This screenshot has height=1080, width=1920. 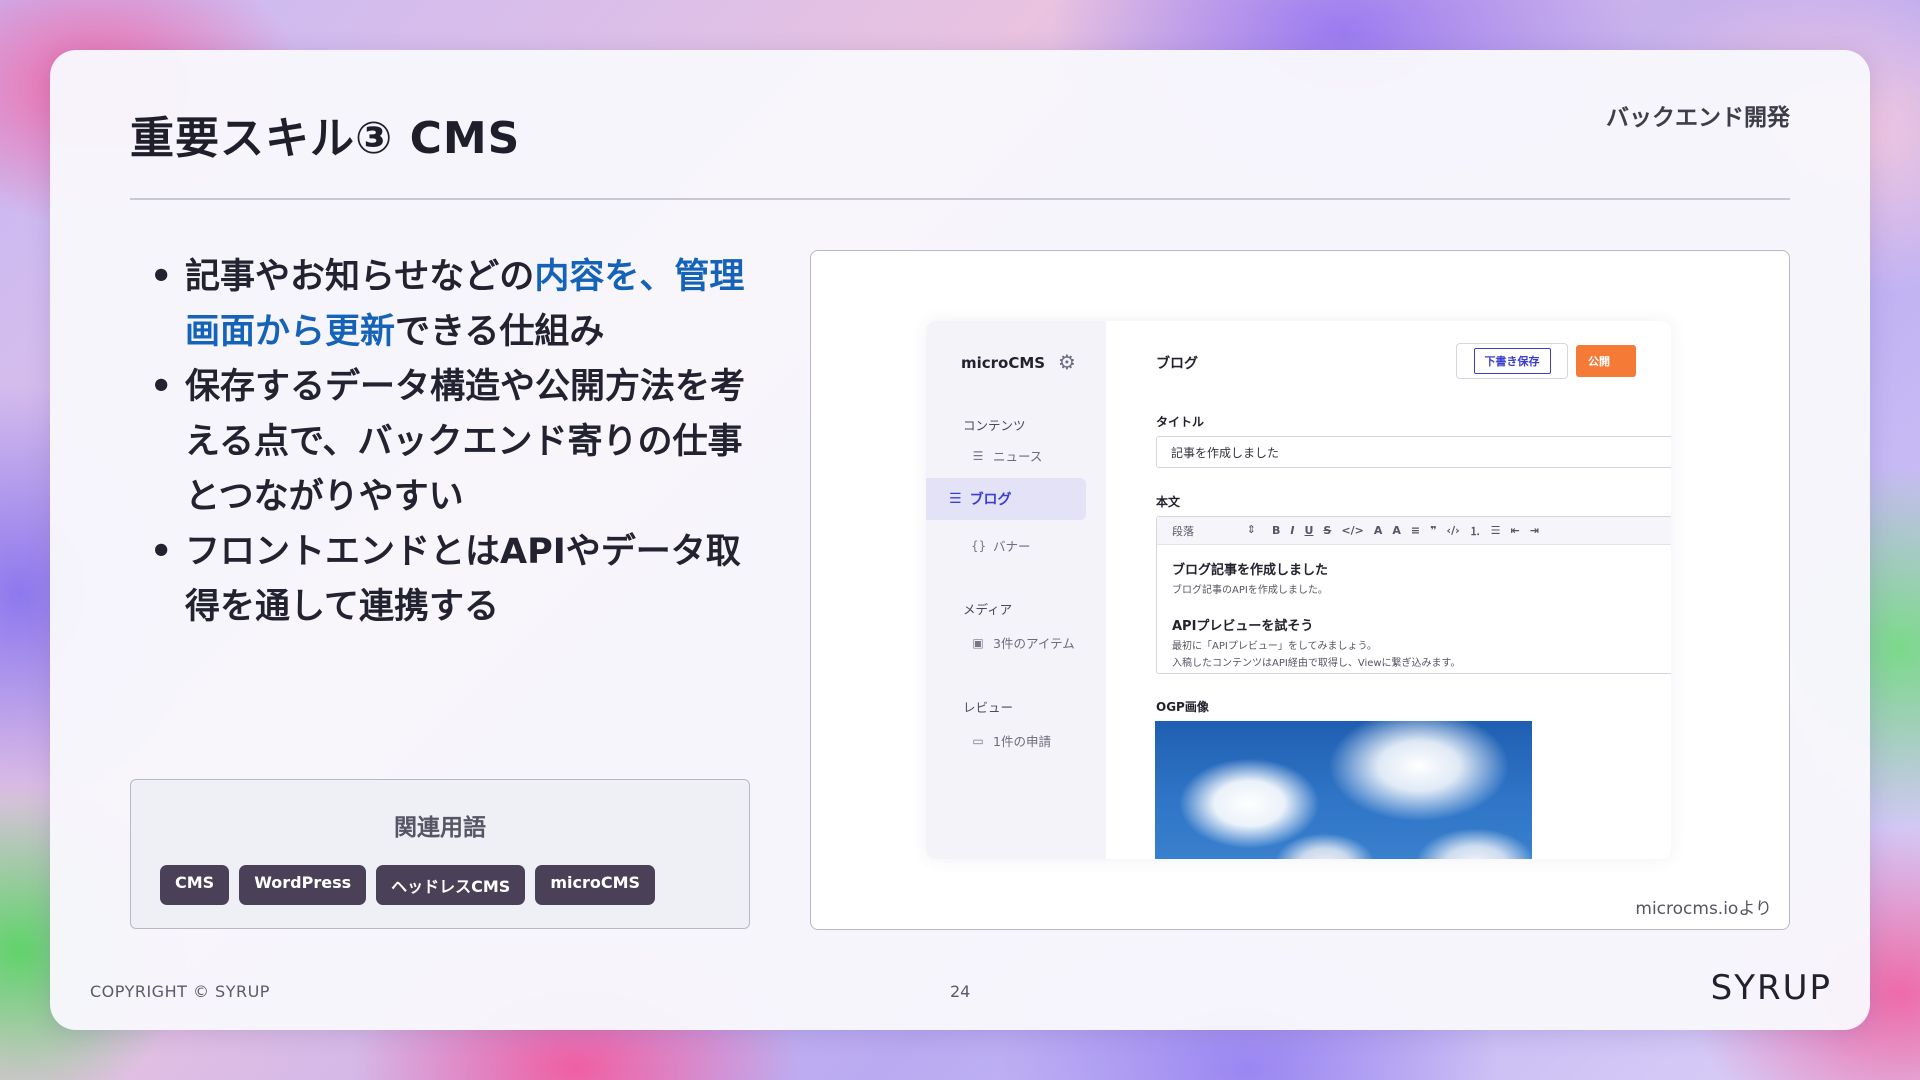 I want to click on syrup-logo: SYRUP, so click(x=1771, y=988).